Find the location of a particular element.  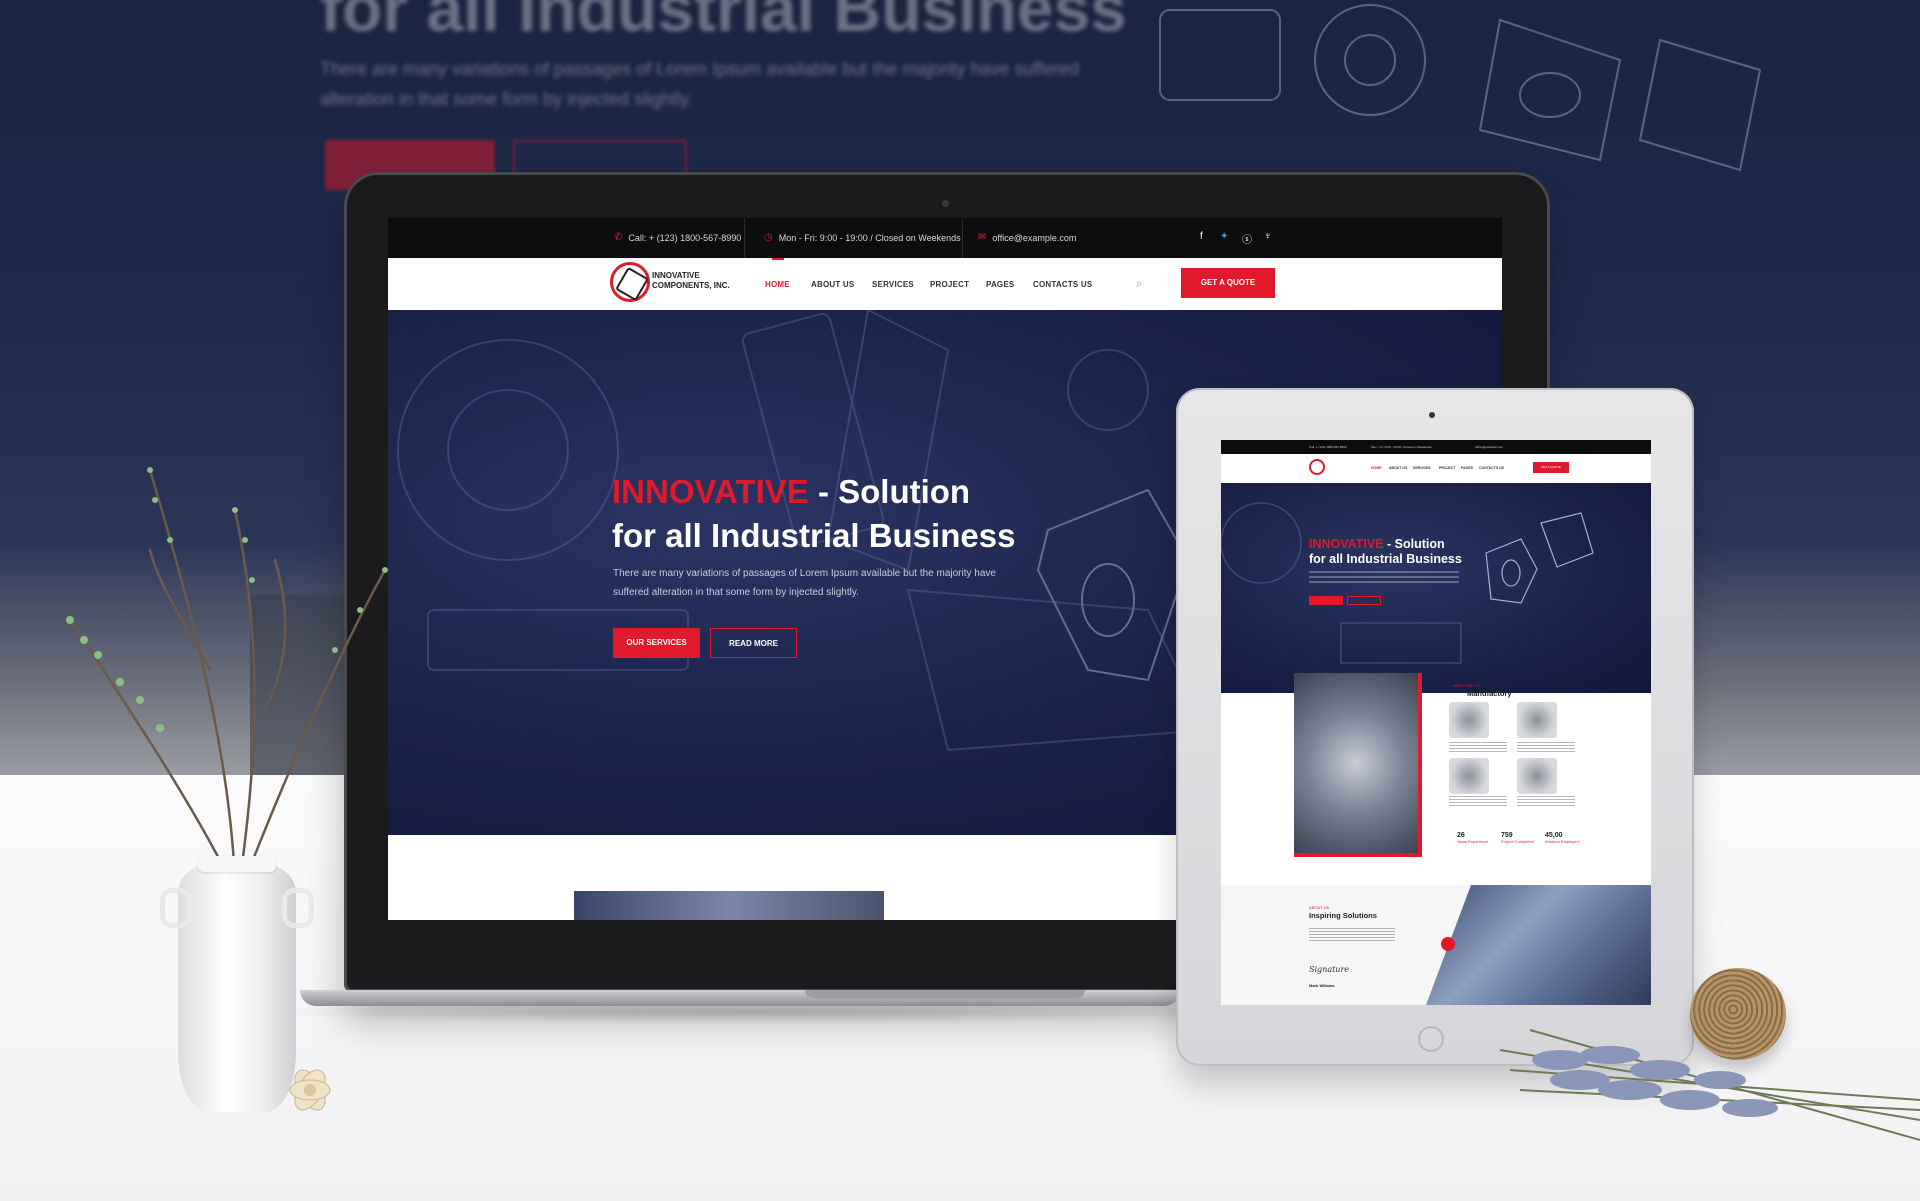

stat-label: Years Experience is located at coordinates (1473, 841).